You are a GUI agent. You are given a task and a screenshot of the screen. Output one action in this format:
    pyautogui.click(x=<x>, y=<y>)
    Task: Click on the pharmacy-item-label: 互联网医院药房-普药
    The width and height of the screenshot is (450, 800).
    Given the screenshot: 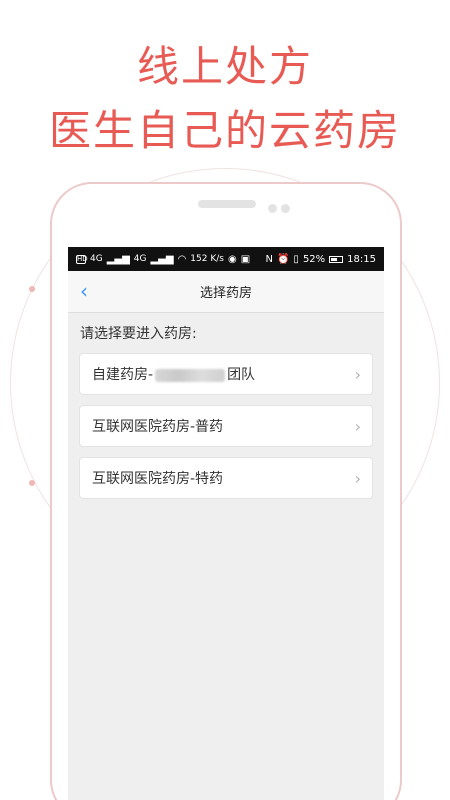 What is the action you would take?
    pyautogui.click(x=158, y=427)
    